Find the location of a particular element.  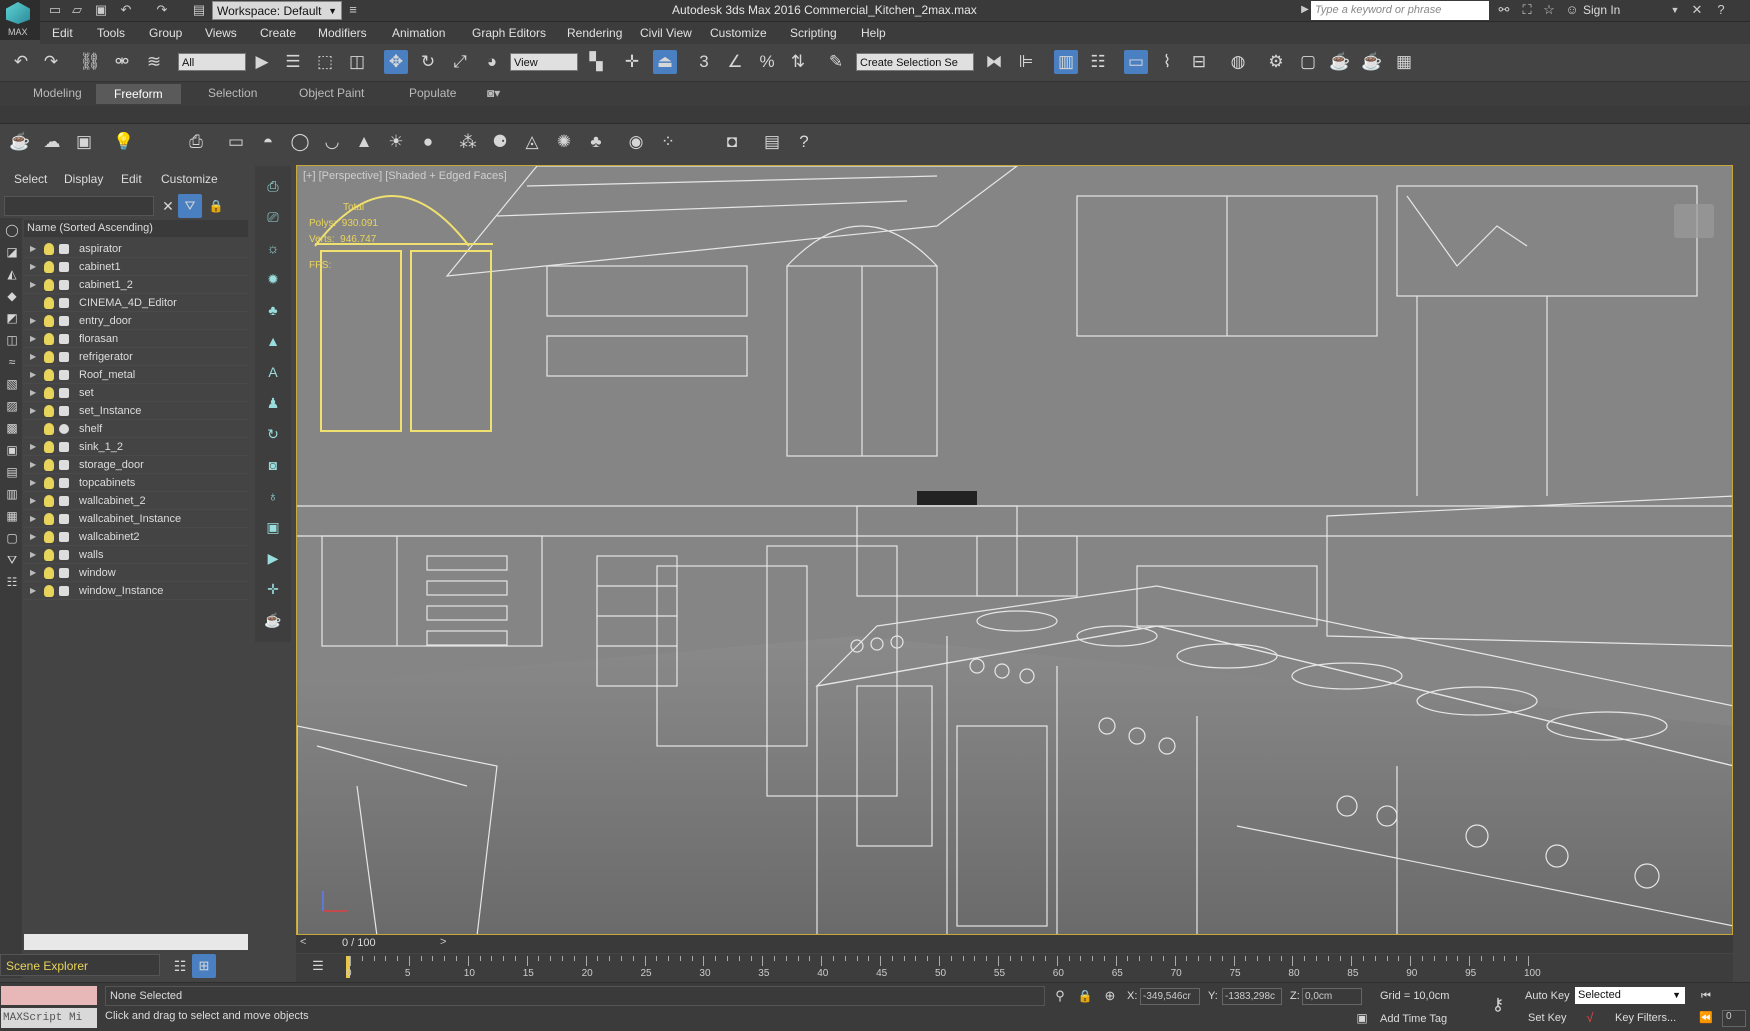

sun-icon: ✹ is located at coordinates (273, 279).